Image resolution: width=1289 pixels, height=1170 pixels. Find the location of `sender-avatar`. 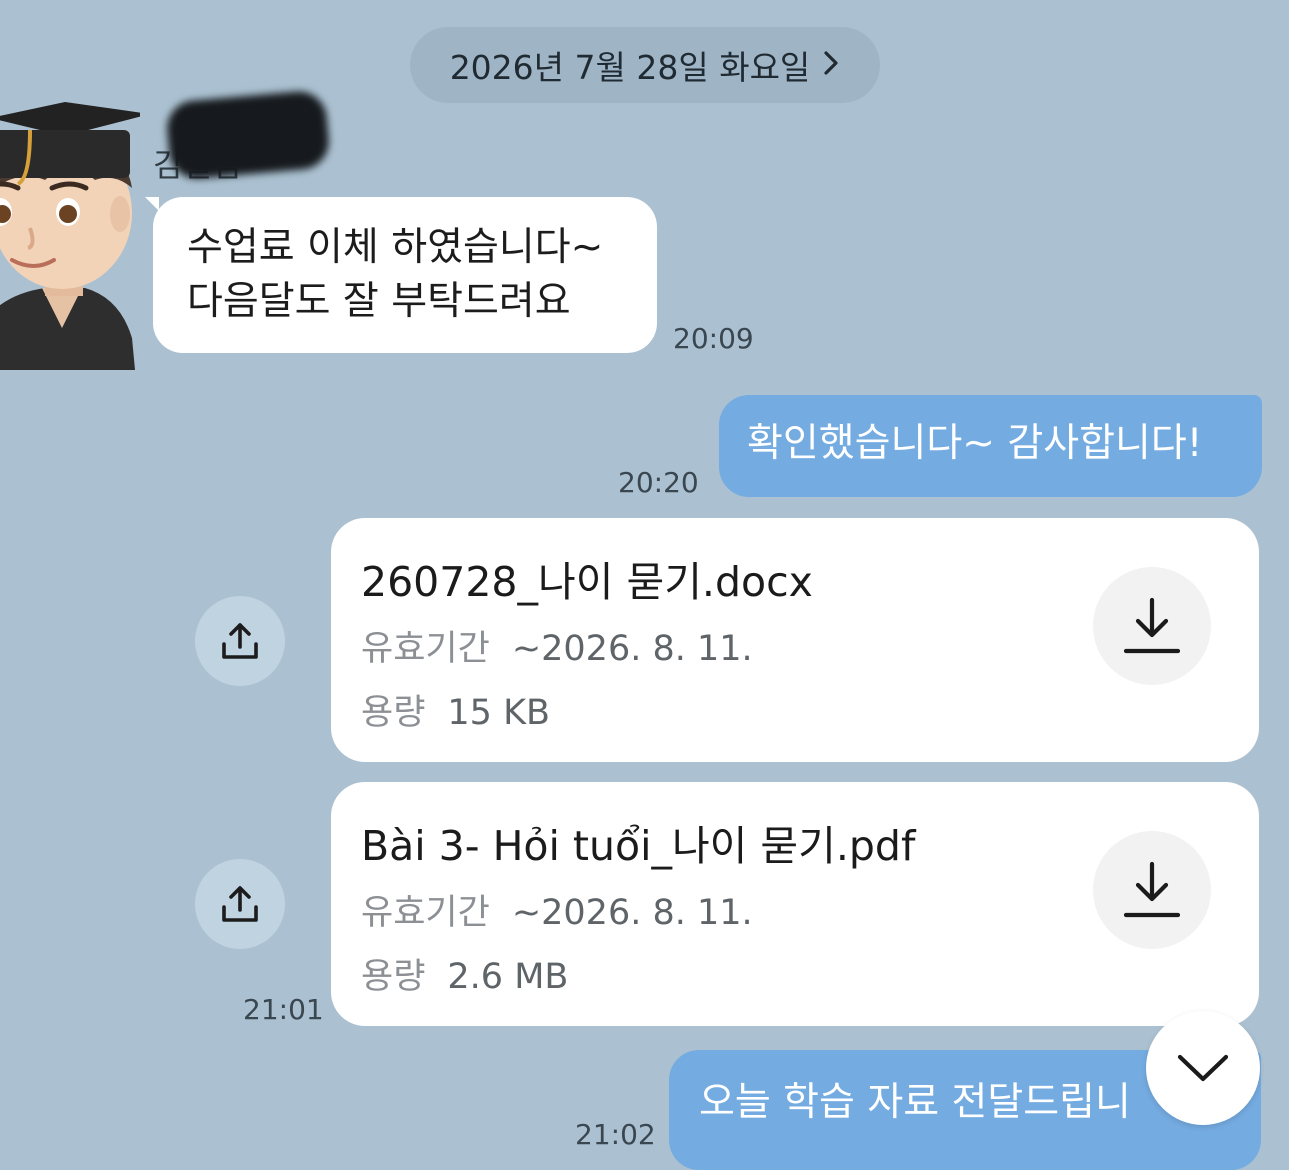

sender-avatar is located at coordinates (75, 229).